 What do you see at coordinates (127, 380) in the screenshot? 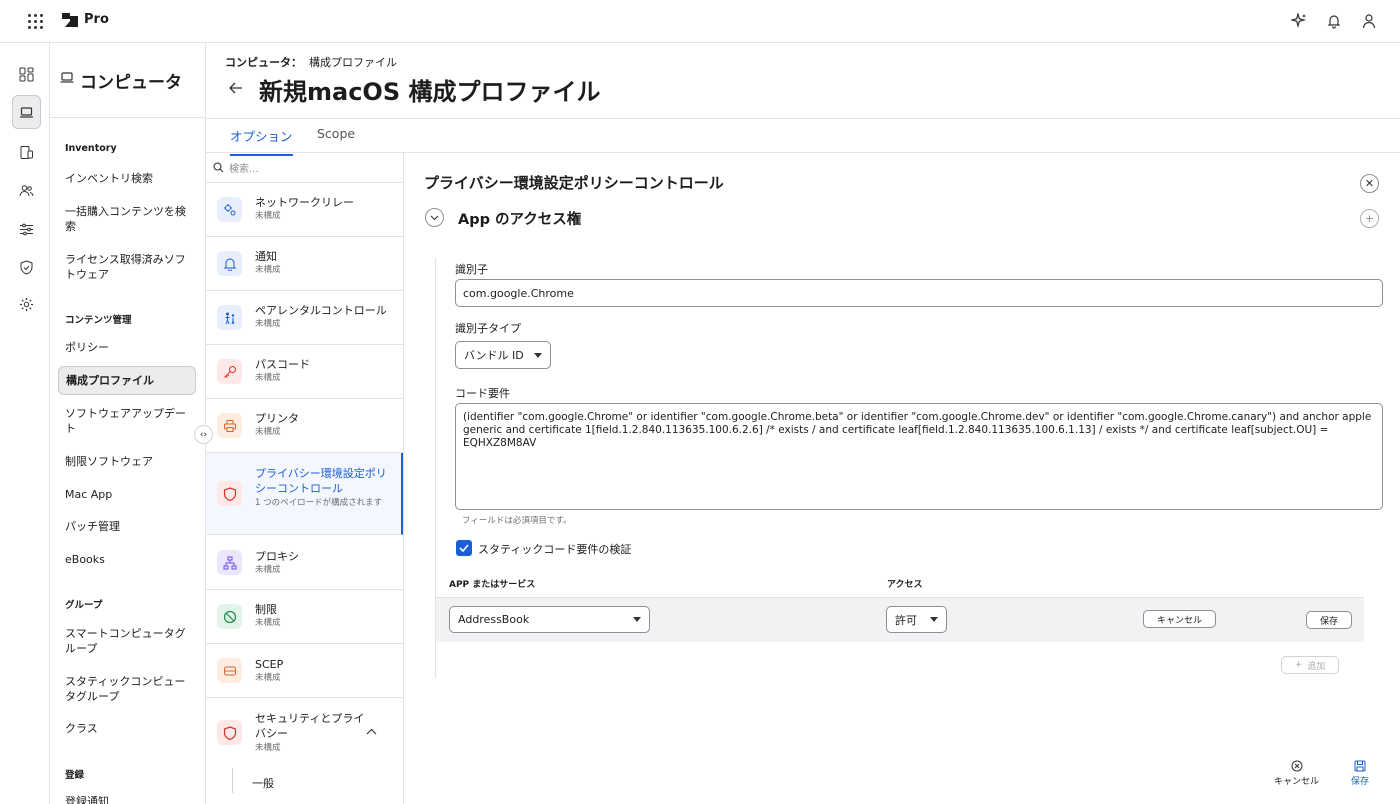
I see `nav-item-configuration-profiles: 構成プロファイル` at bounding box center [127, 380].